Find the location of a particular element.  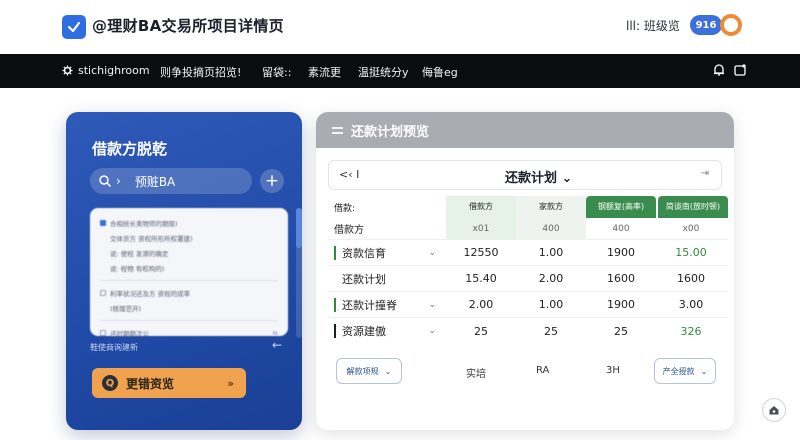

gear-icon is located at coordinates (67, 70).